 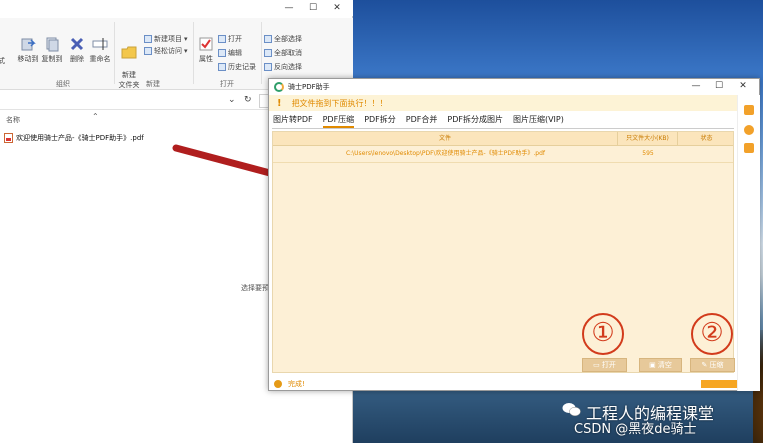 I want to click on column-status-header: 状态, so click(x=706, y=138).